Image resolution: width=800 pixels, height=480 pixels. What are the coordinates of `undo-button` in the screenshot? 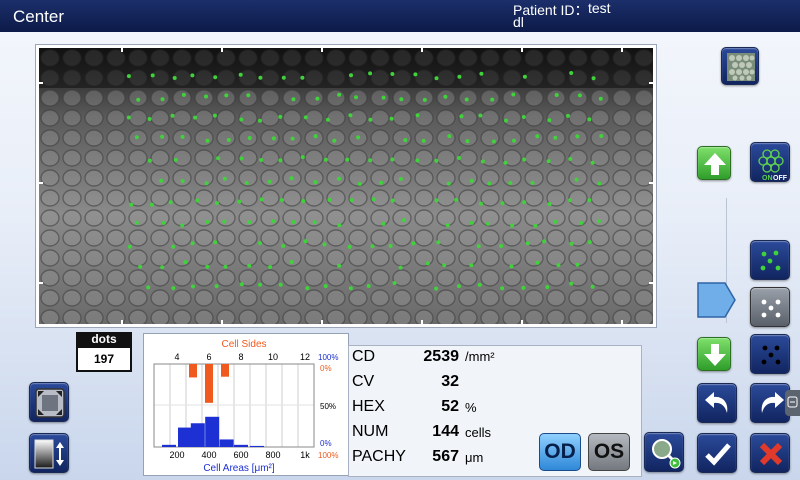 It's located at (717, 403).